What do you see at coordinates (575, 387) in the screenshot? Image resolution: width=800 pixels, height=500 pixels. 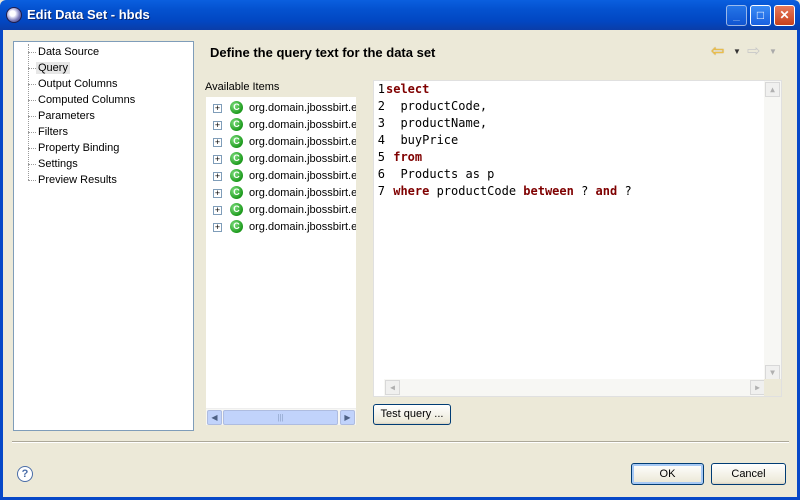 I see `editor-hscrollbar: ◀ ▶` at bounding box center [575, 387].